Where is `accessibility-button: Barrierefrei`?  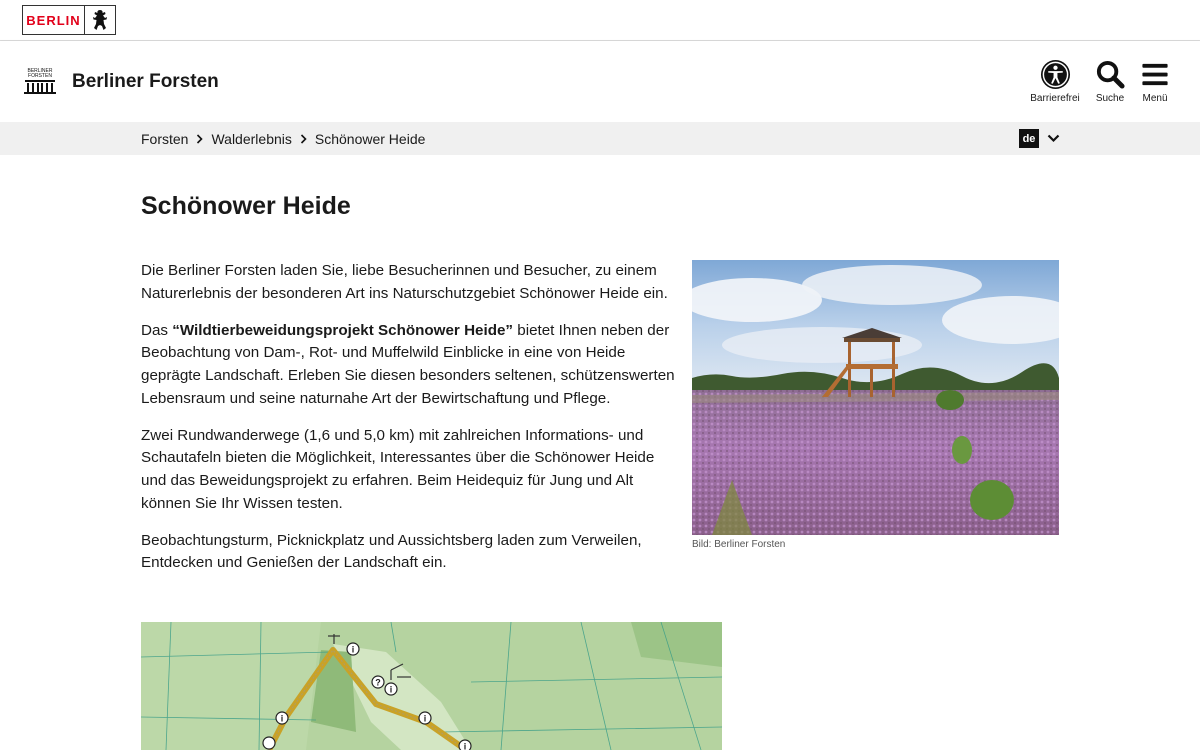
accessibility-button: Barrierefrei is located at coordinates (1055, 81).